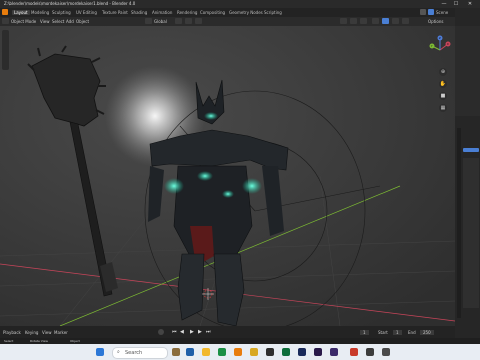 This screenshot has height=360, width=480. What do you see at coordinates (443, 108) in the screenshot?
I see `perspective-toggle-icon: ▦` at bounding box center [443, 108].